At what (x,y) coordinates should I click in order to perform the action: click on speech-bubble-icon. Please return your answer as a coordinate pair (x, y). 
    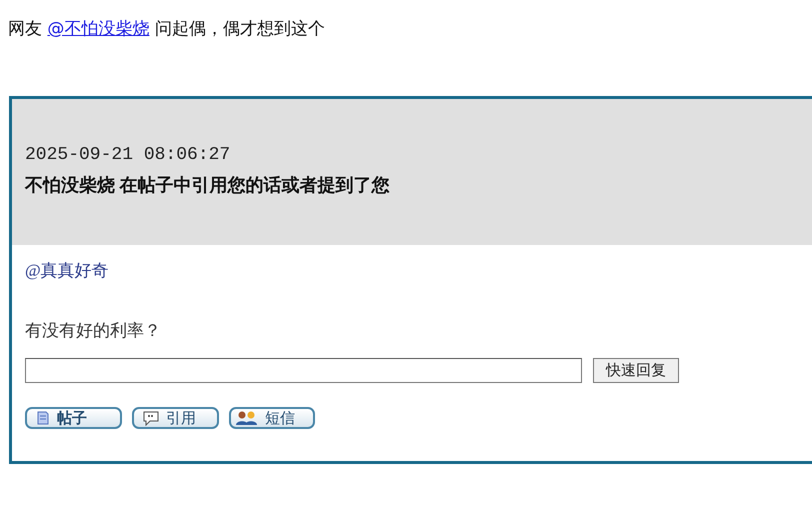
    Looking at the image, I should click on (151, 418).